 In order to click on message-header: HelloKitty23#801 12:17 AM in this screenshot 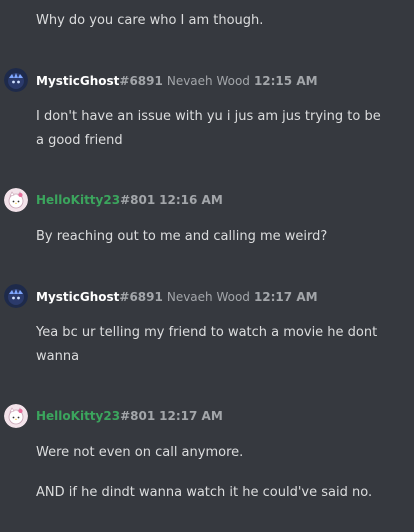, I will do `click(129, 416)`.